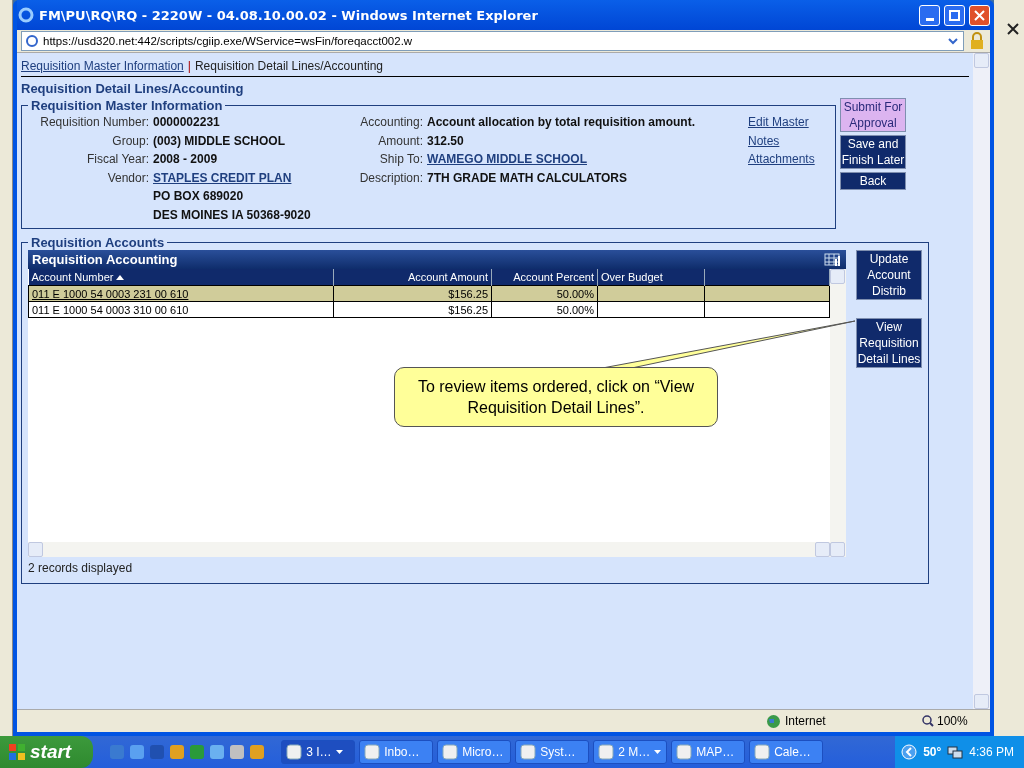 The height and width of the screenshot is (768, 1024). Describe the element at coordinates (288, 66) in the screenshot. I see `breadcrumb-current: Requisition Detail Lines/Accounting` at that location.